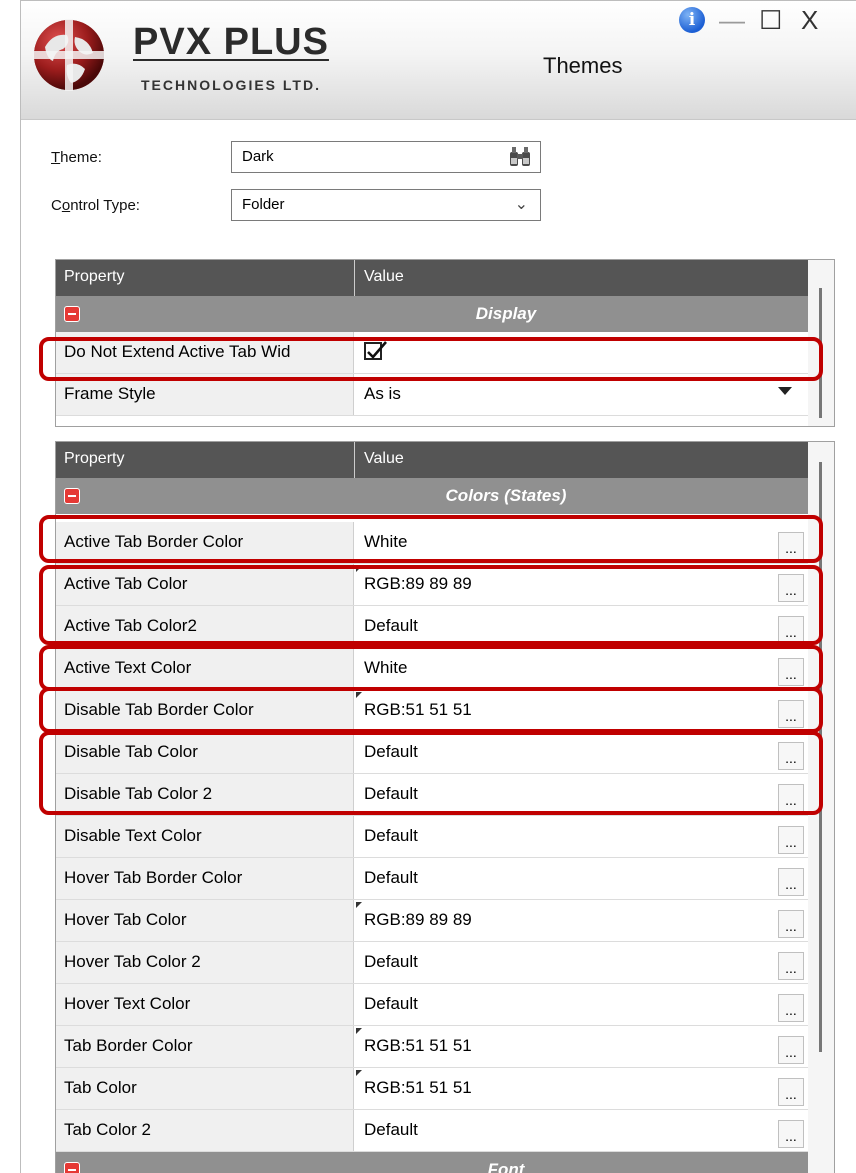 This screenshot has height=1173, width=856. Describe the element at coordinates (432, 1162) in the screenshot. I see `group-row-font: Font` at that location.